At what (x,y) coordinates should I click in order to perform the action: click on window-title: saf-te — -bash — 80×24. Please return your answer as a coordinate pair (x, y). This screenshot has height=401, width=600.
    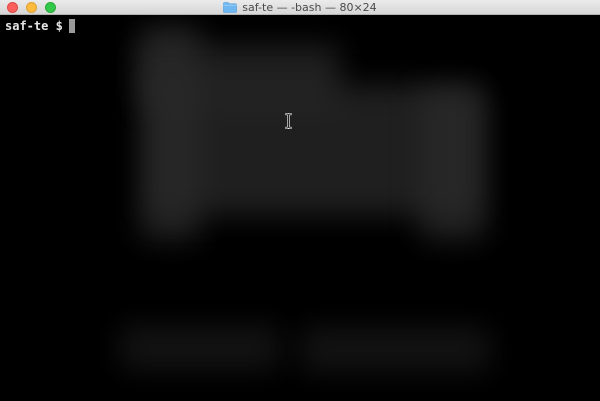
    Looking at the image, I should click on (300, 7).